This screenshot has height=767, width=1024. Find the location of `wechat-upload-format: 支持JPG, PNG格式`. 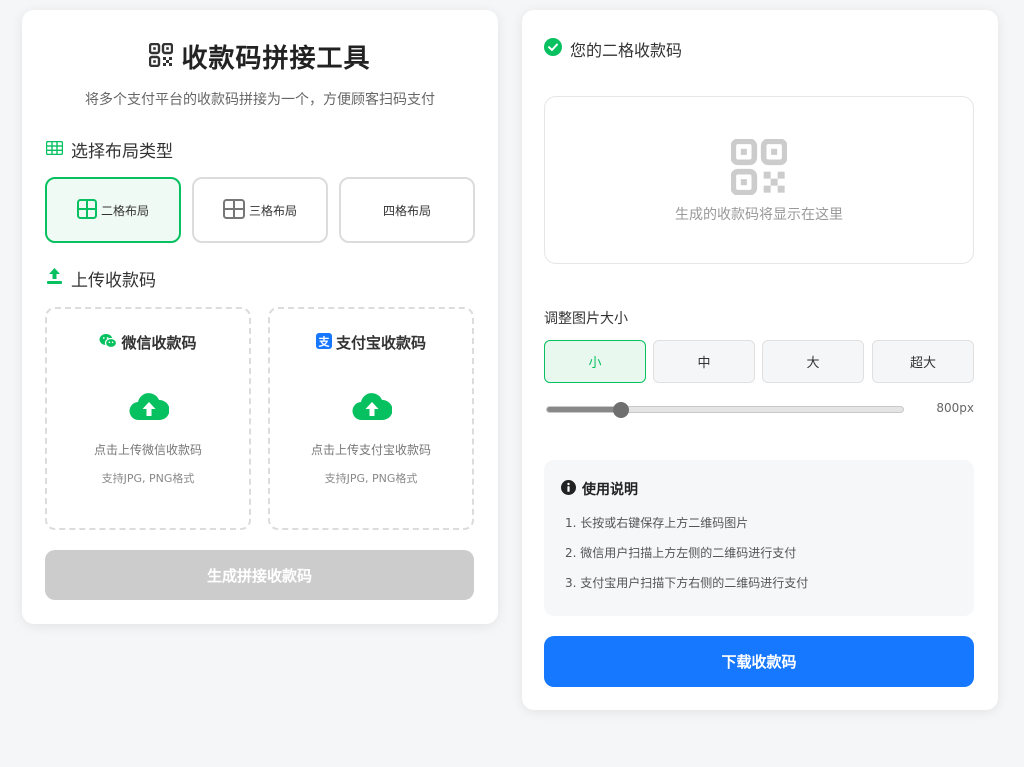

wechat-upload-format: 支持JPG, PNG格式 is located at coordinates (148, 478).